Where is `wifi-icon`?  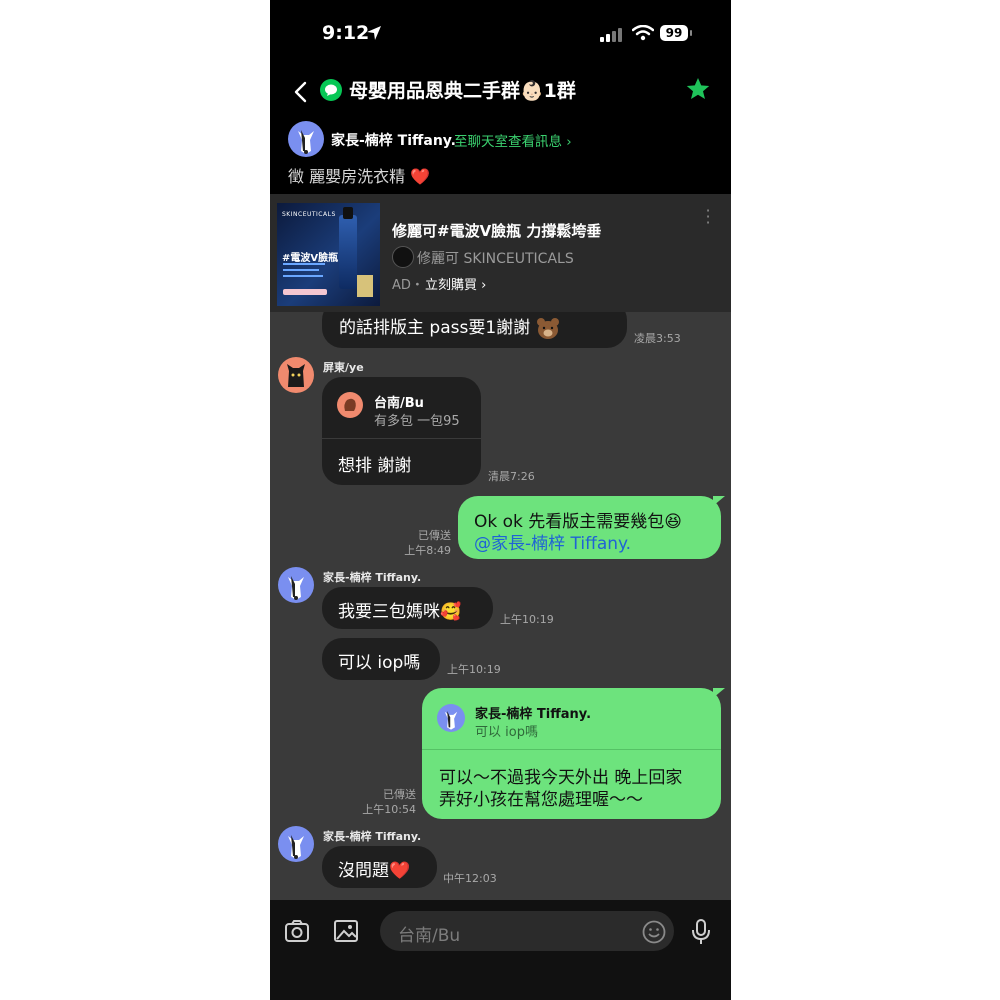
wifi-icon is located at coordinates (643, 33).